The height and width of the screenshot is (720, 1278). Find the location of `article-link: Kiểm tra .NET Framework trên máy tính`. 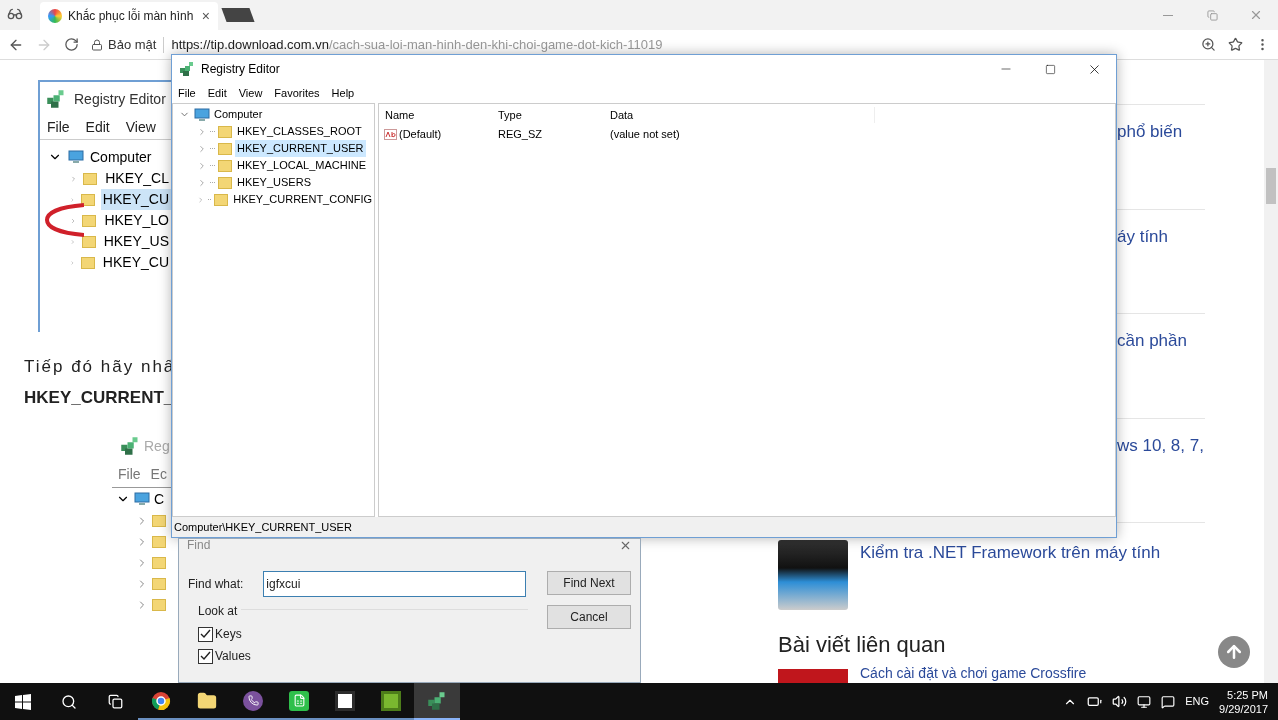

article-link: Kiểm tra .NET Framework trên máy tính is located at coordinates (1010, 575).